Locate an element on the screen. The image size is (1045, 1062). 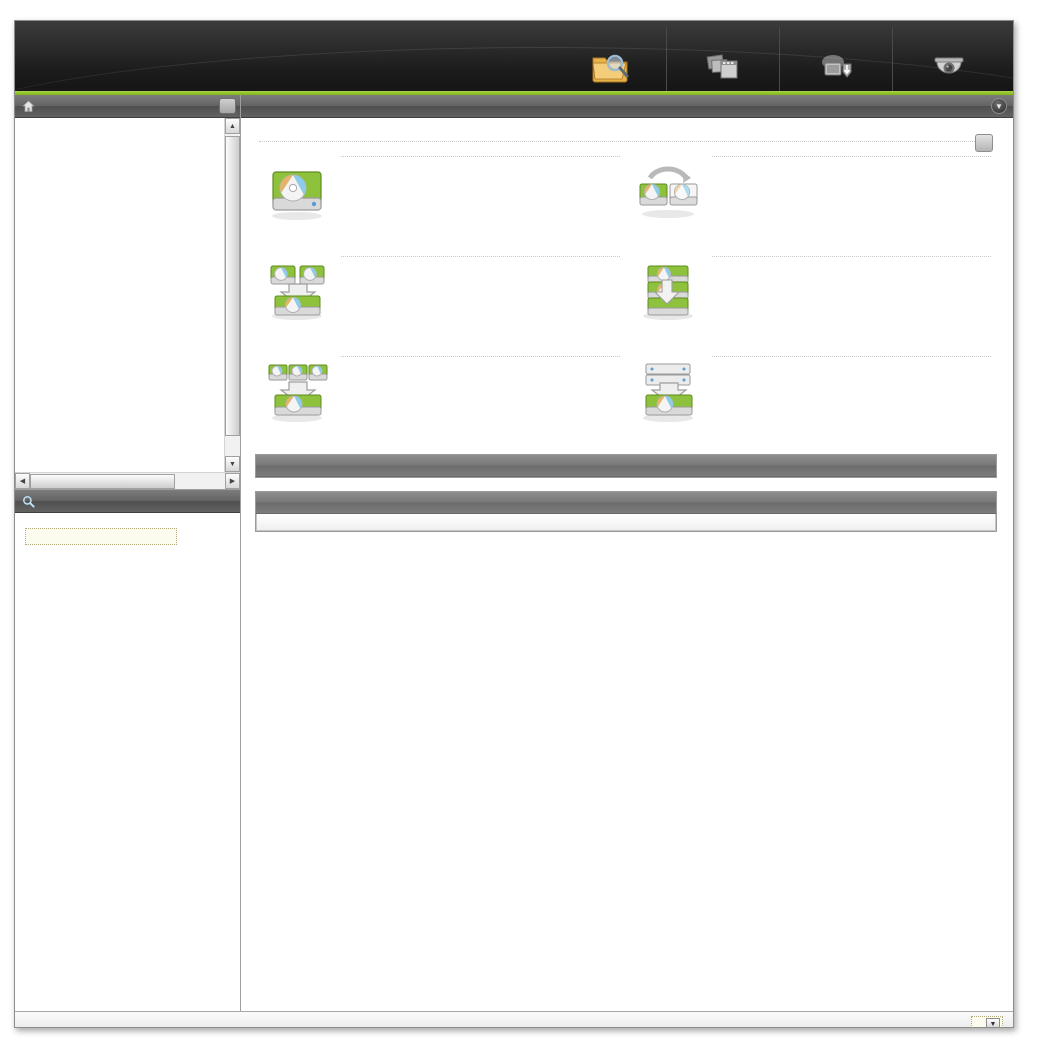
horizontal-scroll-thumb is located at coordinates (102, 481).